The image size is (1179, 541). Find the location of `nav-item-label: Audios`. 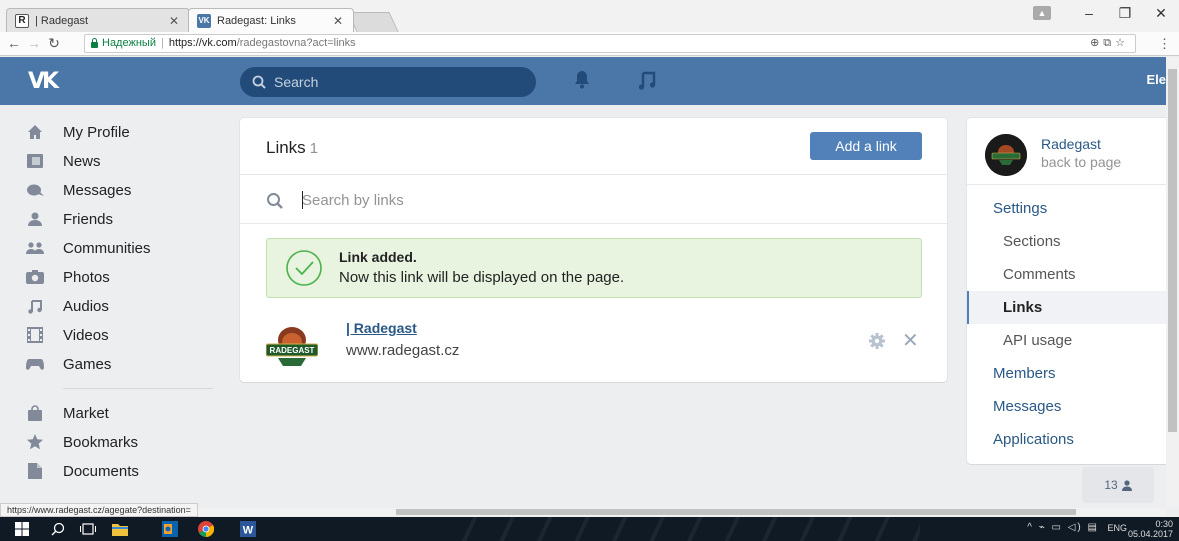

nav-item-label: Audios is located at coordinates (86, 306).